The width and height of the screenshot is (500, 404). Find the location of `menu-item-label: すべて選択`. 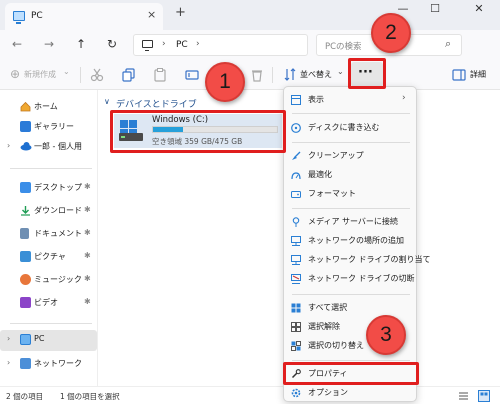

menu-item-label: すべて選択 is located at coordinates (328, 307).